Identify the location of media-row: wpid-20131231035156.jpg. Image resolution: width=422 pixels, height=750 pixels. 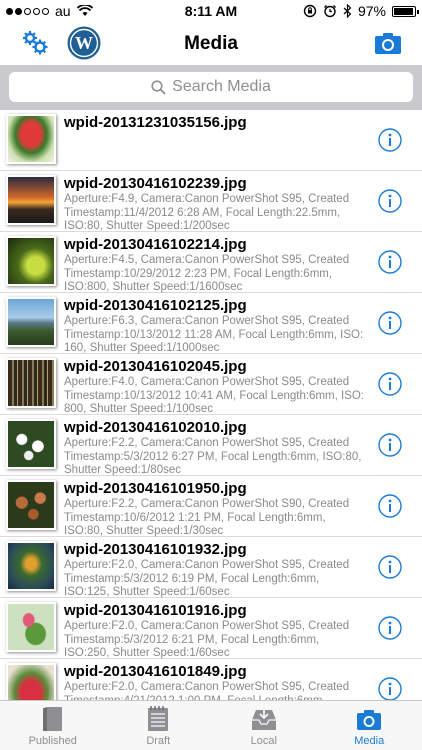
(211, 140).